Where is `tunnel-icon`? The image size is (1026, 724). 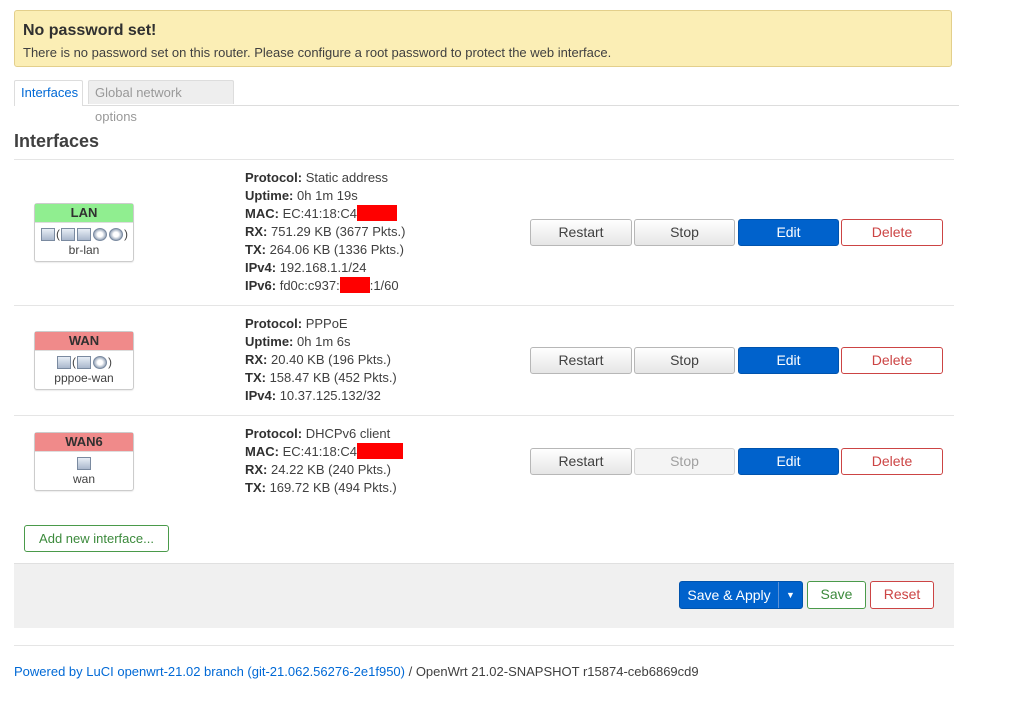 tunnel-icon is located at coordinates (64, 363).